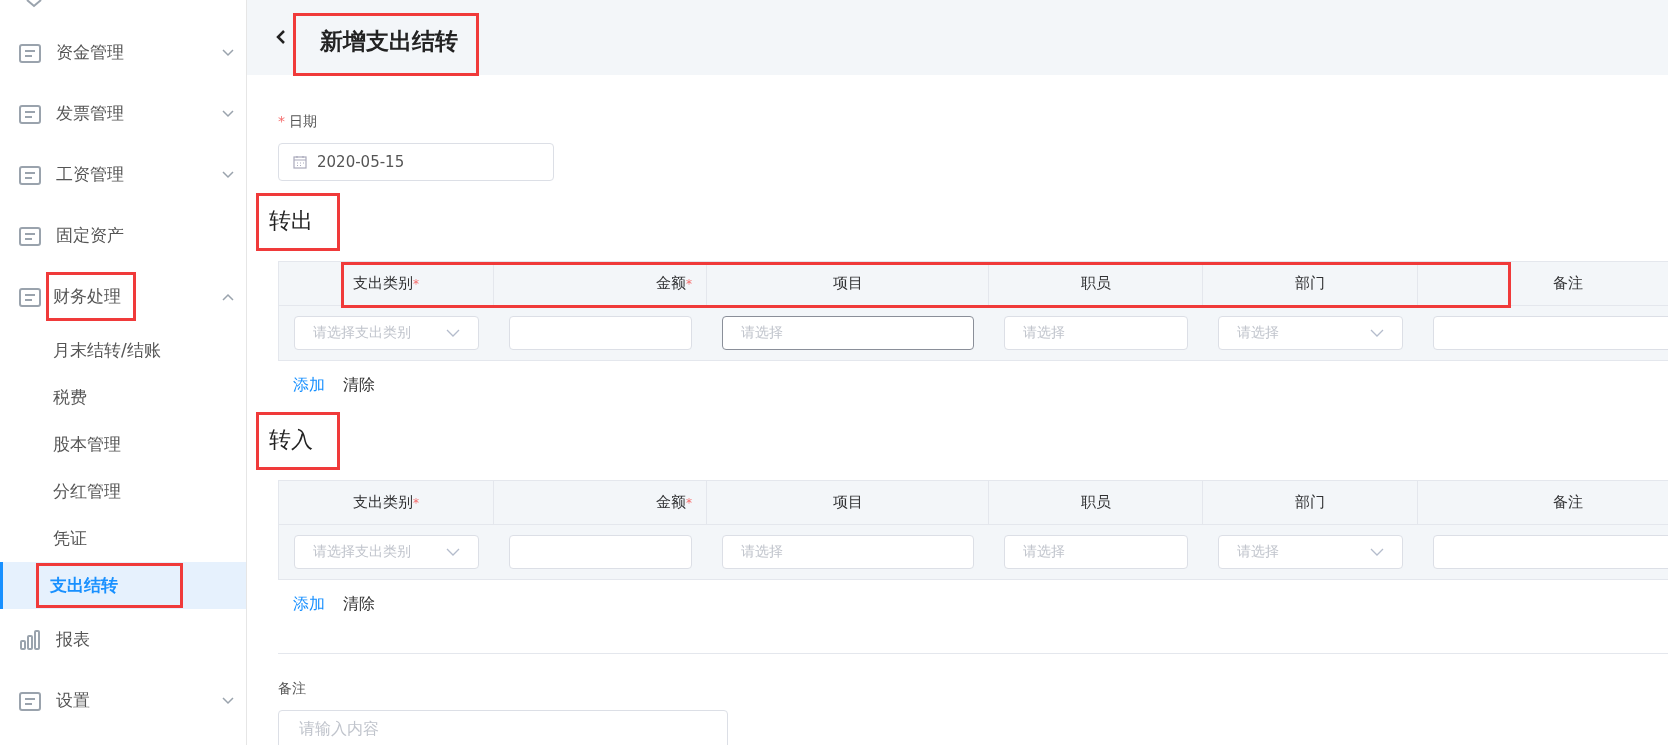 The image size is (1668, 745). What do you see at coordinates (90, 174) in the screenshot?
I see `nav-label: 工资管理` at bounding box center [90, 174].